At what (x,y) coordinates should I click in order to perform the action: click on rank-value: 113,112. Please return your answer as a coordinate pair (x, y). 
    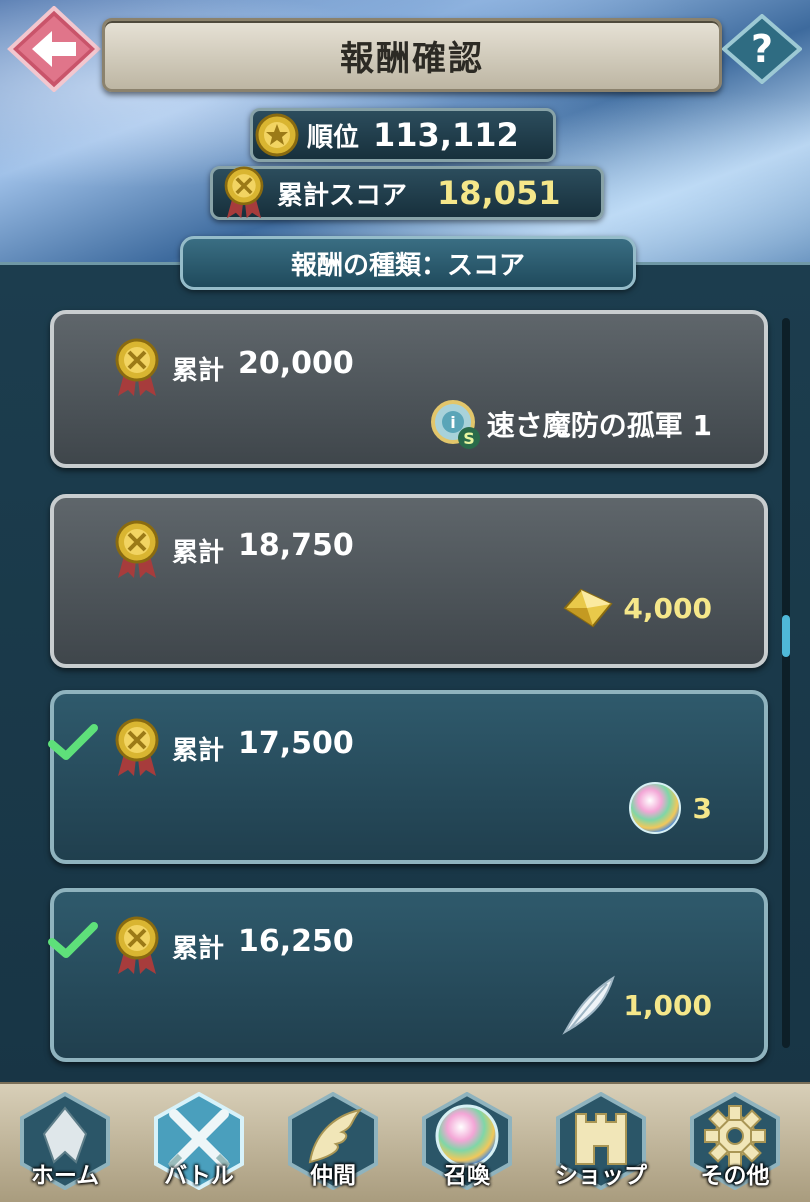
    Looking at the image, I should click on (446, 135).